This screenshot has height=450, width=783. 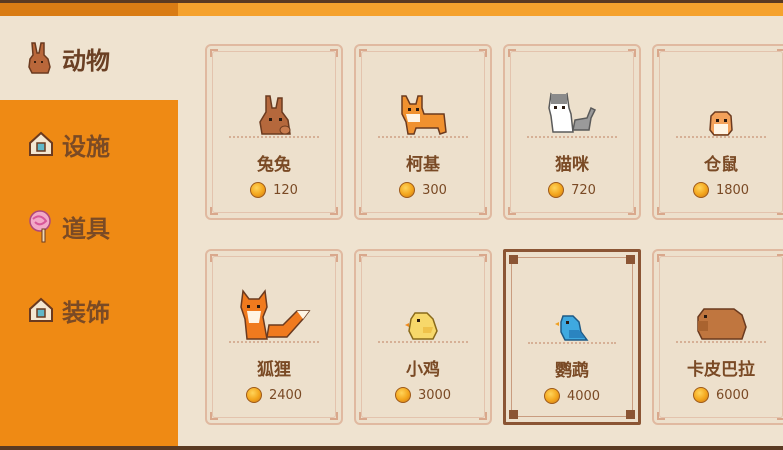 I want to click on price-value: 1800, so click(x=732, y=190).